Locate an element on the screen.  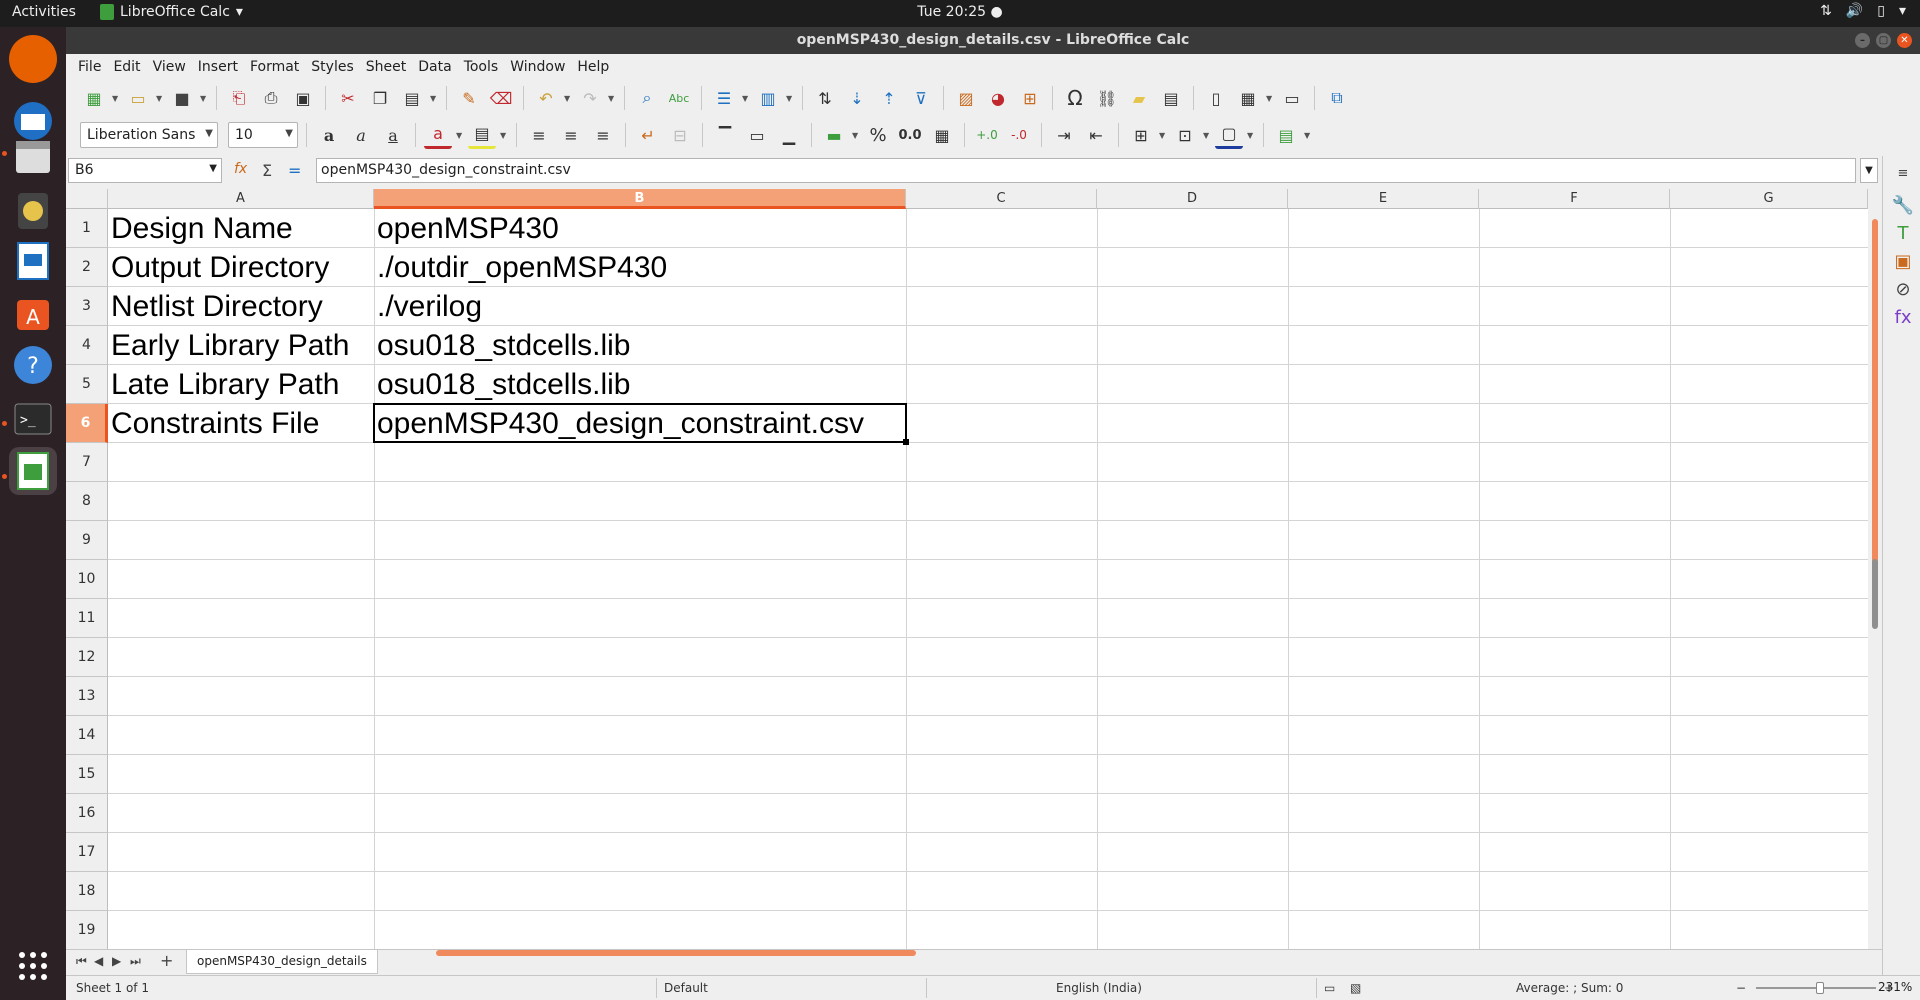
comment-icon: ▰ is located at coordinates (1139, 98).